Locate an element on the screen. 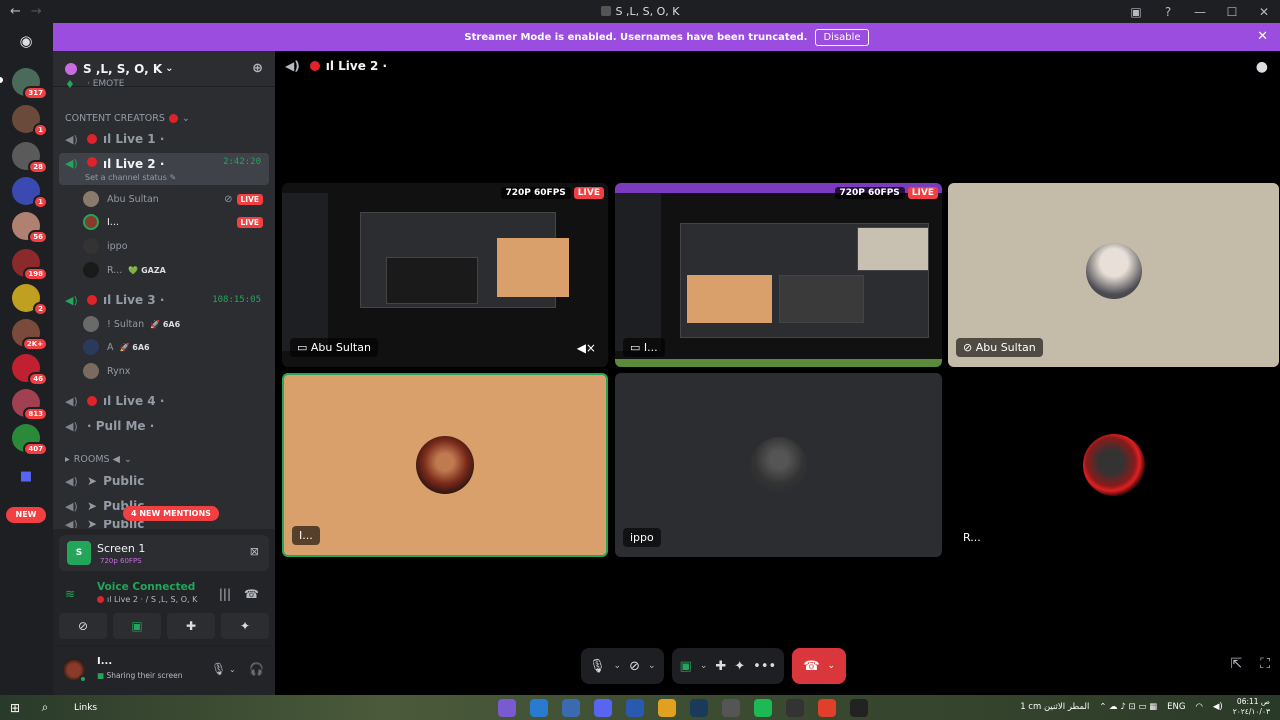 This screenshot has width=1280, height=720. close-icon: ✕ is located at coordinates (1262, 36).